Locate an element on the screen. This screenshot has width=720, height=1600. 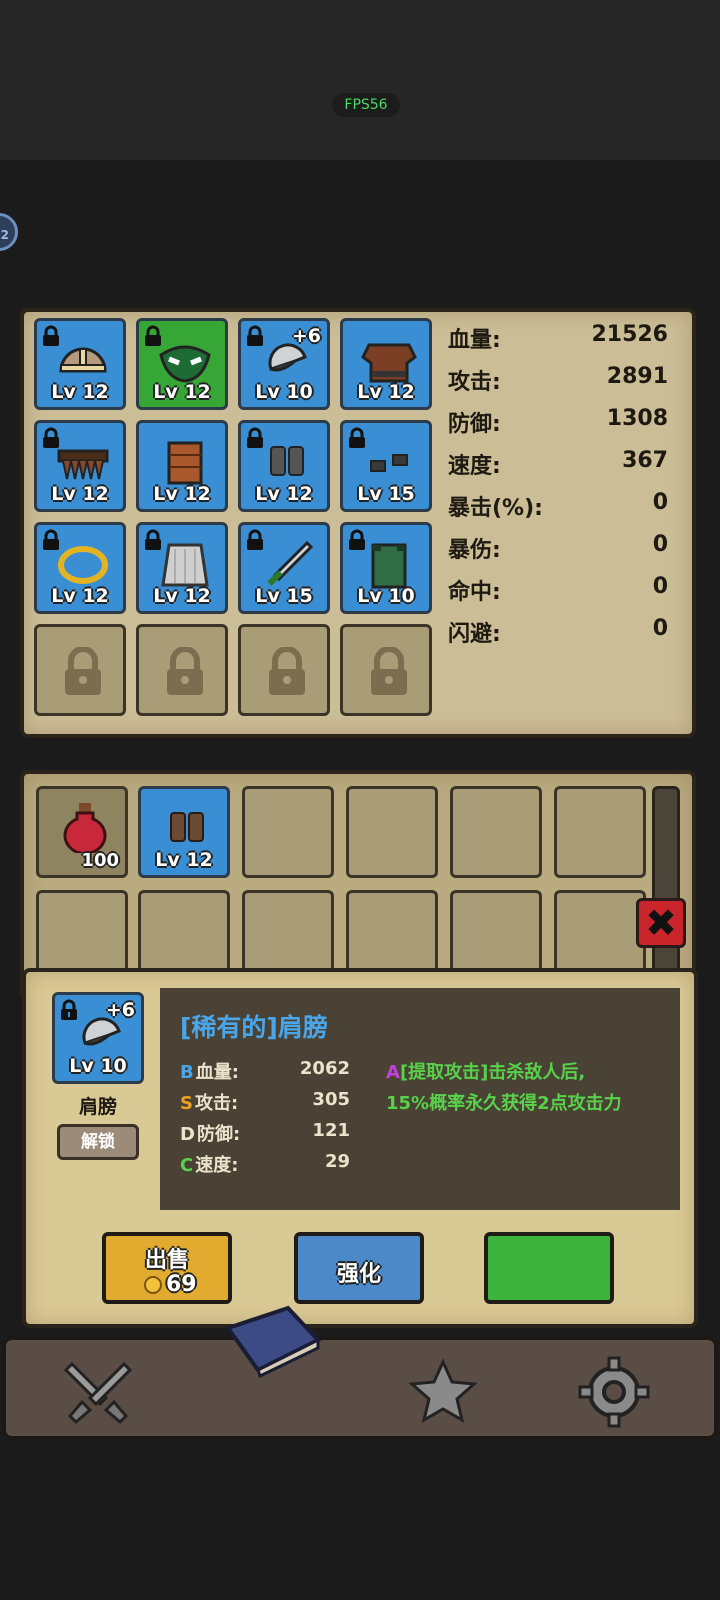
book-icon is located at coordinates (273, 1340).